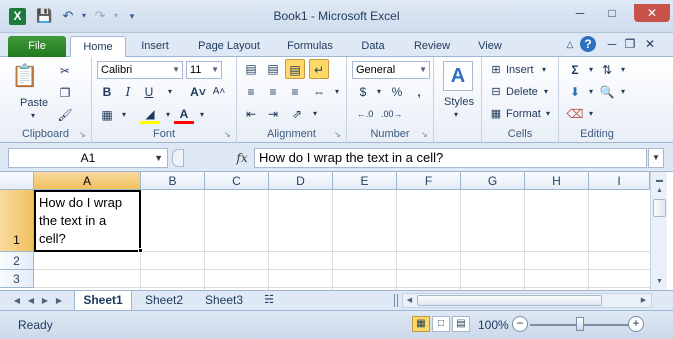 The width and height of the screenshot is (673, 339). What do you see at coordinates (87, 181) in the screenshot?
I see `column-header: A` at bounding box center [87, 181].